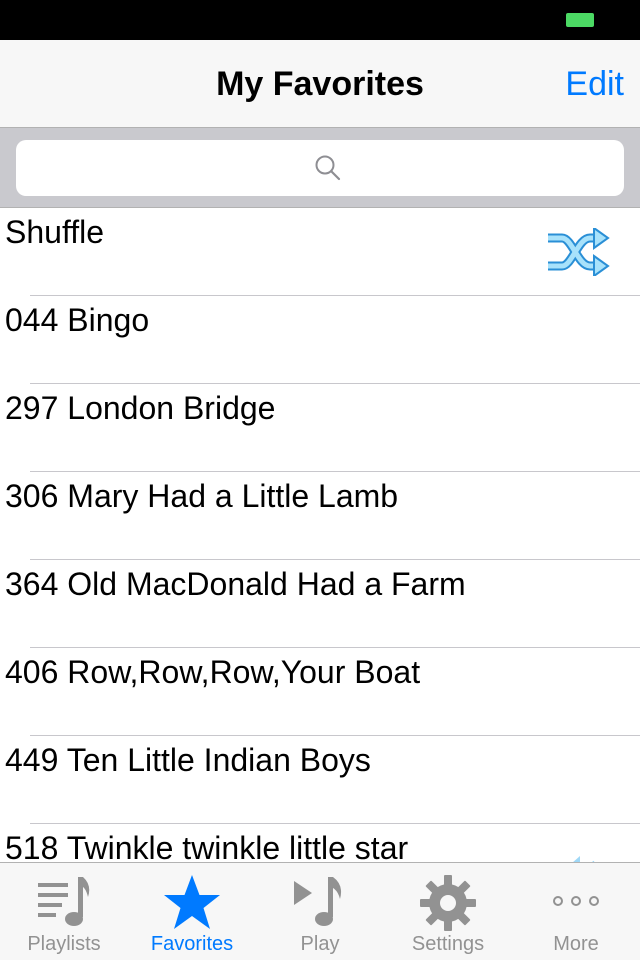 Image resolution: width=640 pixels, height=960 pixels. I want to click on list-item-label: 449 Ten Little Indian Boys, so click(188, 760).